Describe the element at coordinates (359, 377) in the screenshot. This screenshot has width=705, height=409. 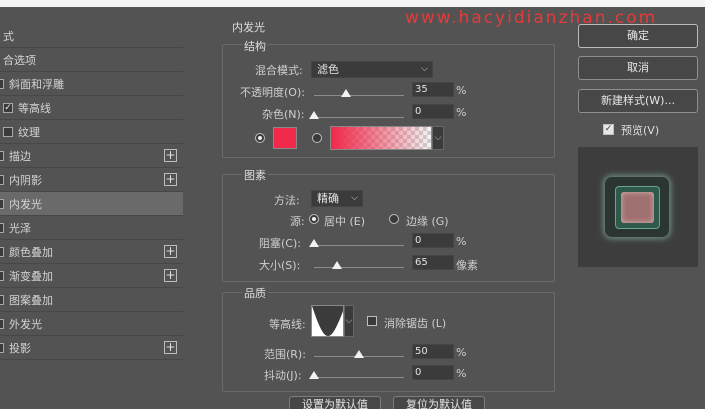
I see `jitter-slider-track` at that location.